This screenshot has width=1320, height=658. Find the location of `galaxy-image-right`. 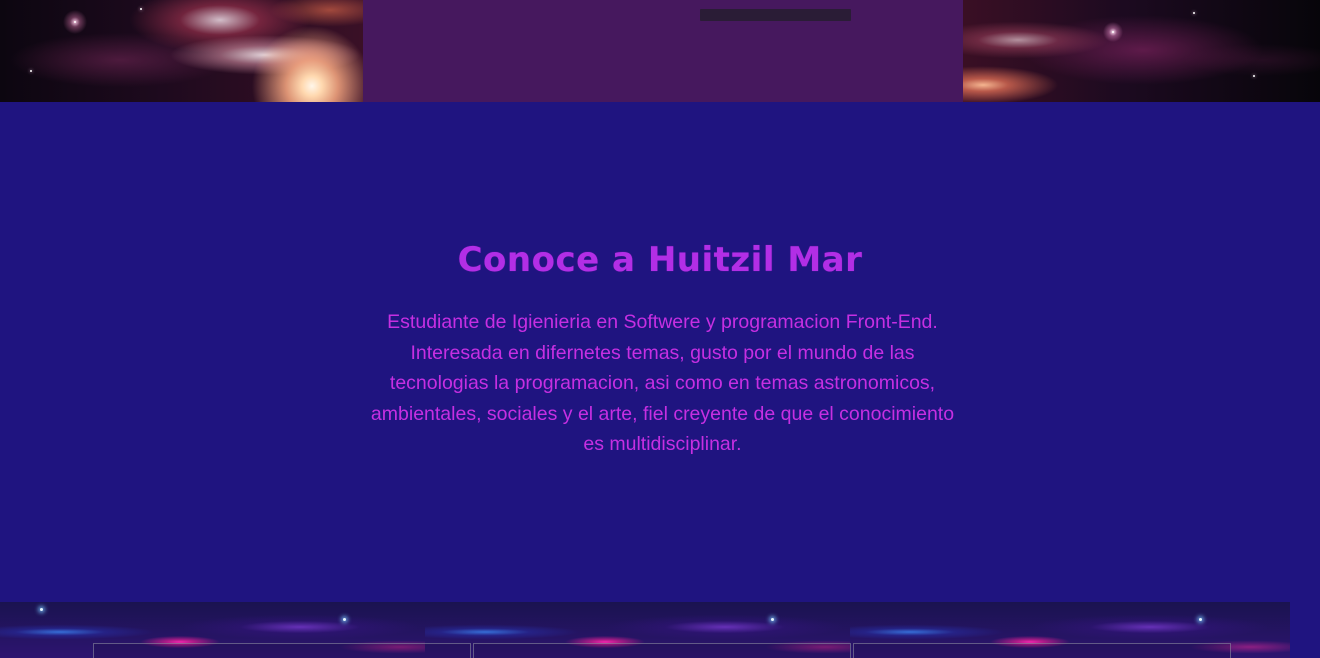

galaxy-image-right is located at coordinates (1141, 51).